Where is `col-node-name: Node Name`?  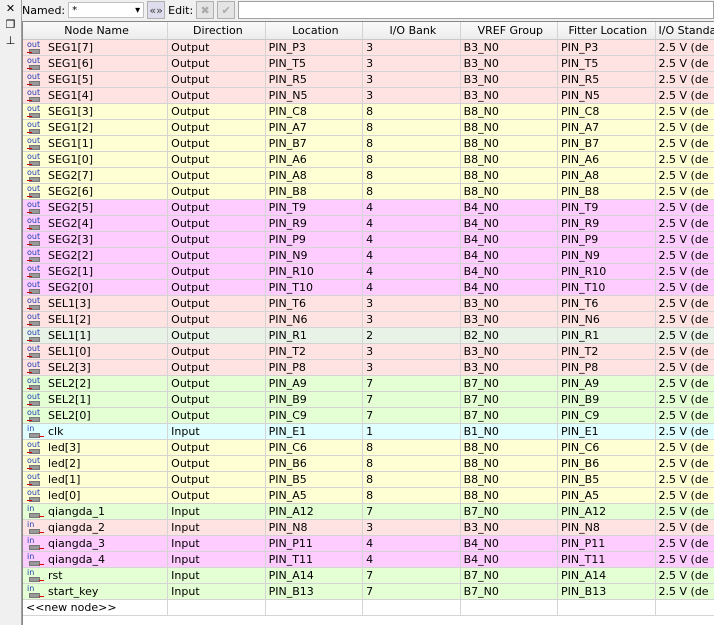
col-node-name: Node Name is located at coordinates (96, 30).